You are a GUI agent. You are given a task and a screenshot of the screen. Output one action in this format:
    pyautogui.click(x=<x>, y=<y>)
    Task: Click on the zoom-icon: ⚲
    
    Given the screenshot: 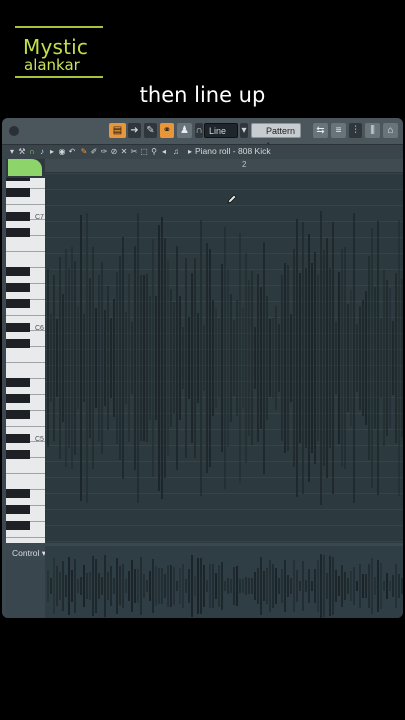 What is the action you would take?
    pyautogui.click(x=154, y=151)
    